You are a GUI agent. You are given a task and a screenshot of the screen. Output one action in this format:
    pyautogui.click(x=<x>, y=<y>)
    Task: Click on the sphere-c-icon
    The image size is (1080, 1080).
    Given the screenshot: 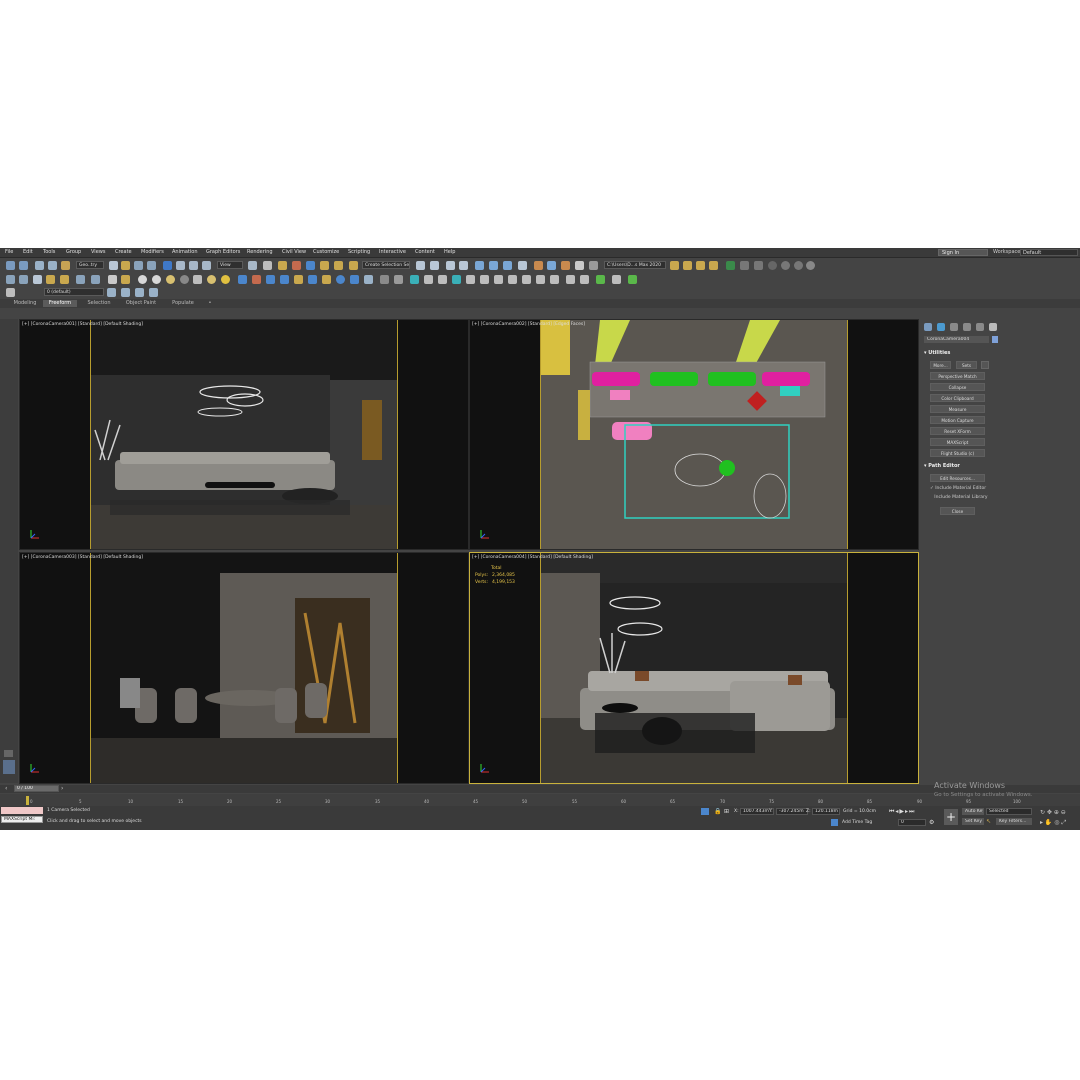 What is the action you would take?
    pyautogui.click(x=798, y=265)
    